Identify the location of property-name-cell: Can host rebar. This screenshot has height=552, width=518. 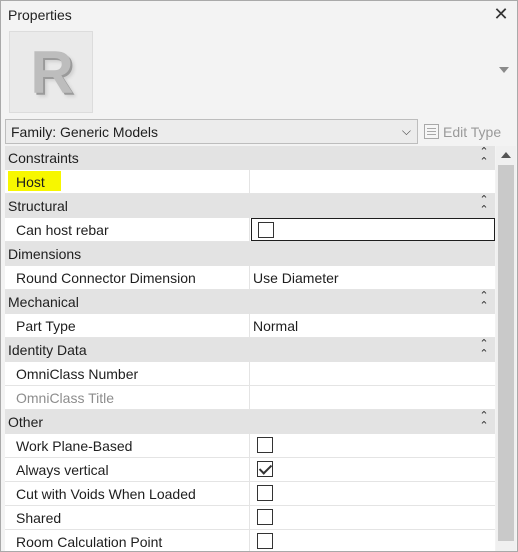
(127, 229).